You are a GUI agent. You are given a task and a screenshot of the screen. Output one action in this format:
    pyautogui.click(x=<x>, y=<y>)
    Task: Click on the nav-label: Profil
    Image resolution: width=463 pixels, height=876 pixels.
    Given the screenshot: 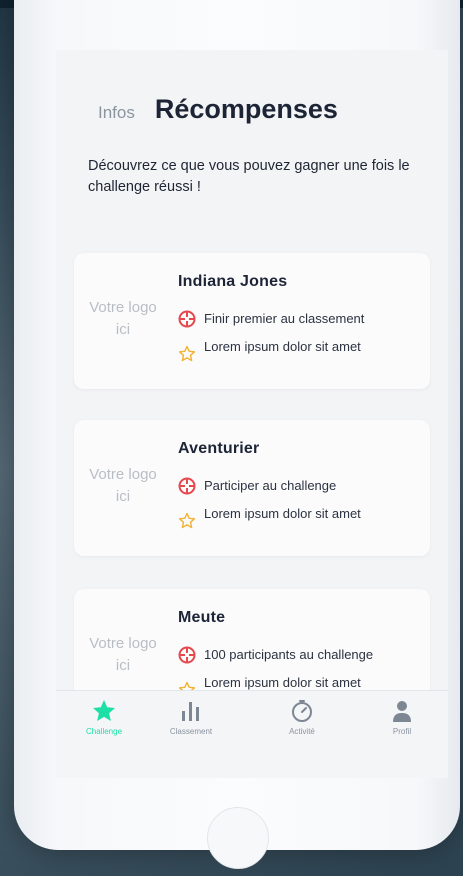 What is the action you would take?
    pyautogui.click(x=402, y=731)
    